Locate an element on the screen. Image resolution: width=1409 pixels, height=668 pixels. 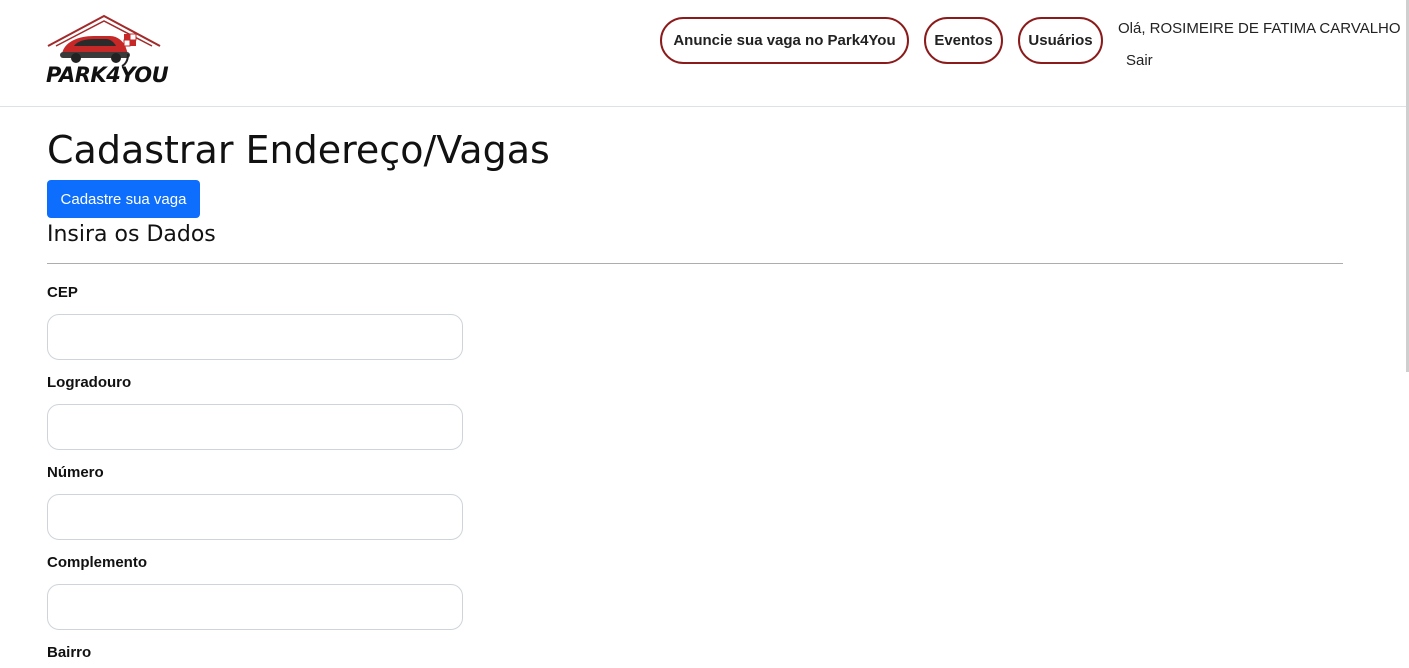
cep-label: CEP is located at coordinates (62, 292).